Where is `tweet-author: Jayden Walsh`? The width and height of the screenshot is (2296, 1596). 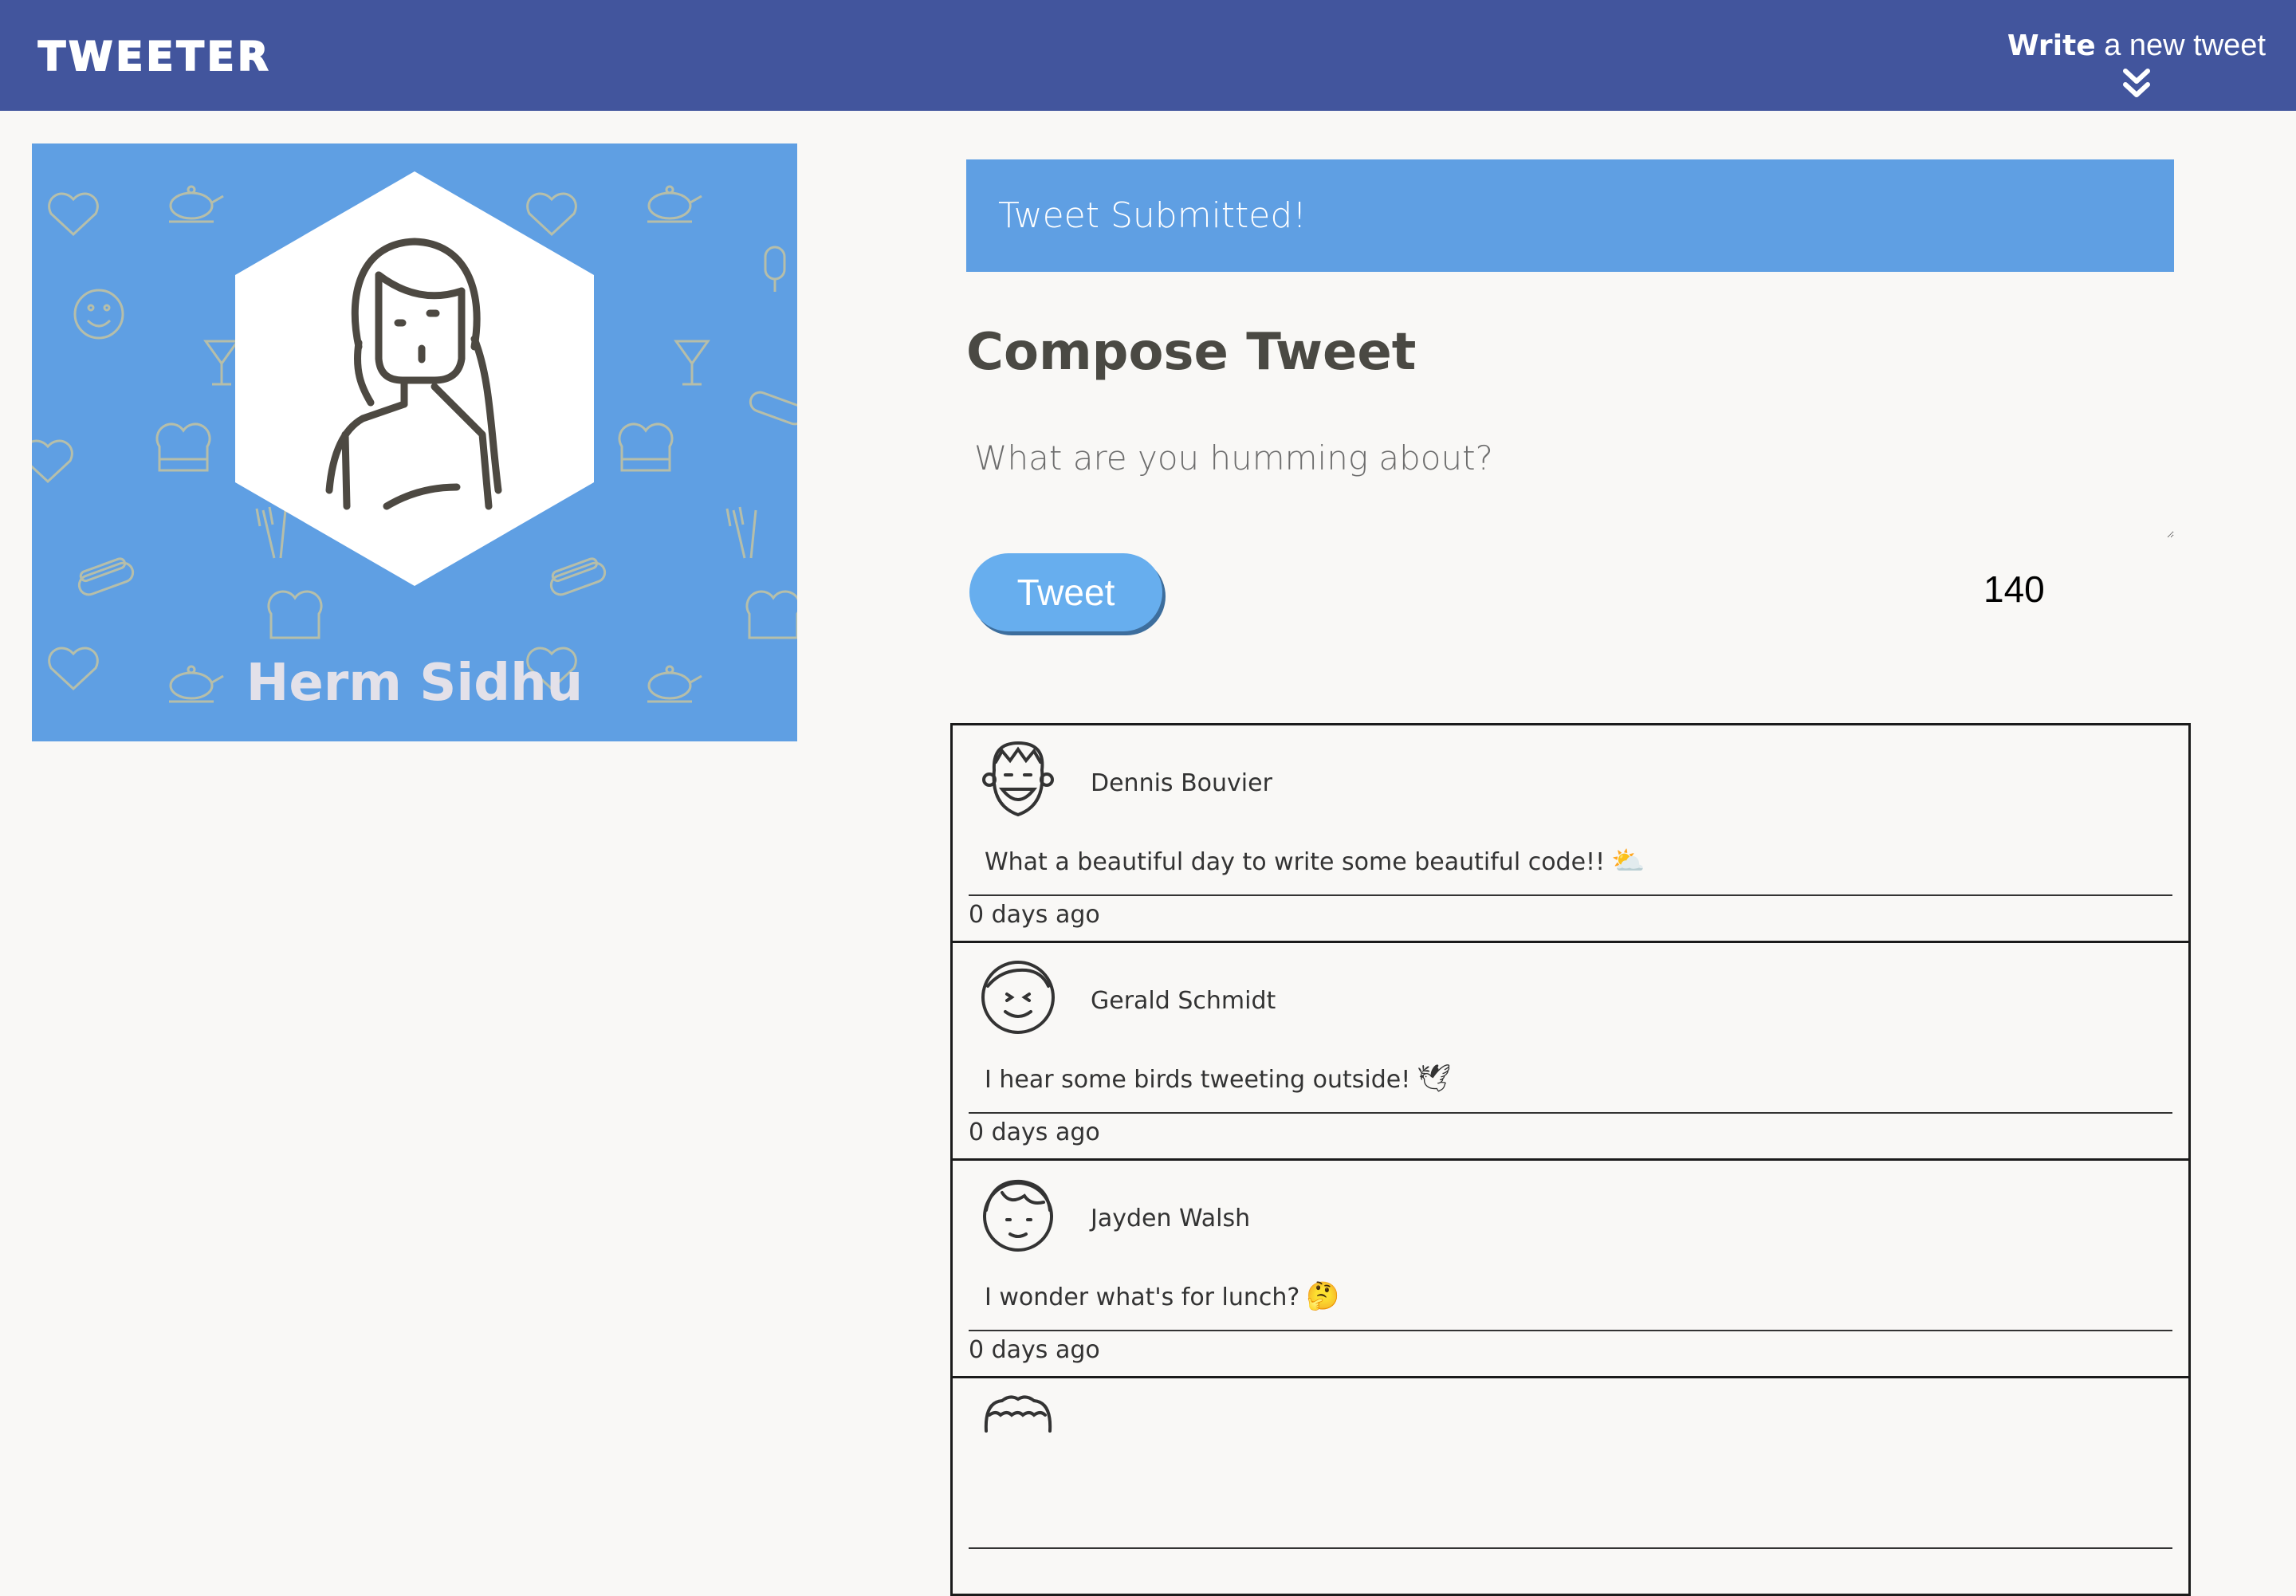 tweet-author: Jayden Walsh is located at coordinates (1171, 1218).